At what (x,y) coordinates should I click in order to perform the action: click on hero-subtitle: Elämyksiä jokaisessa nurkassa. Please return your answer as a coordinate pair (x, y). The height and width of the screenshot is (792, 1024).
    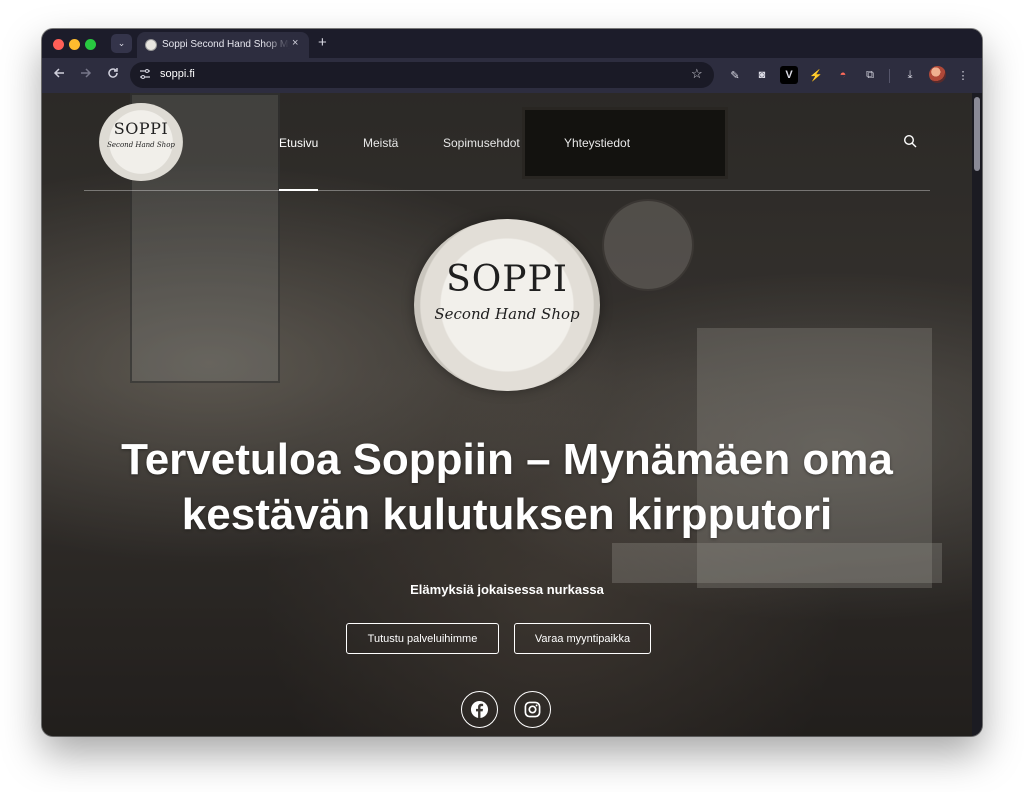
    Looking at the image, I should click on (507, 589).